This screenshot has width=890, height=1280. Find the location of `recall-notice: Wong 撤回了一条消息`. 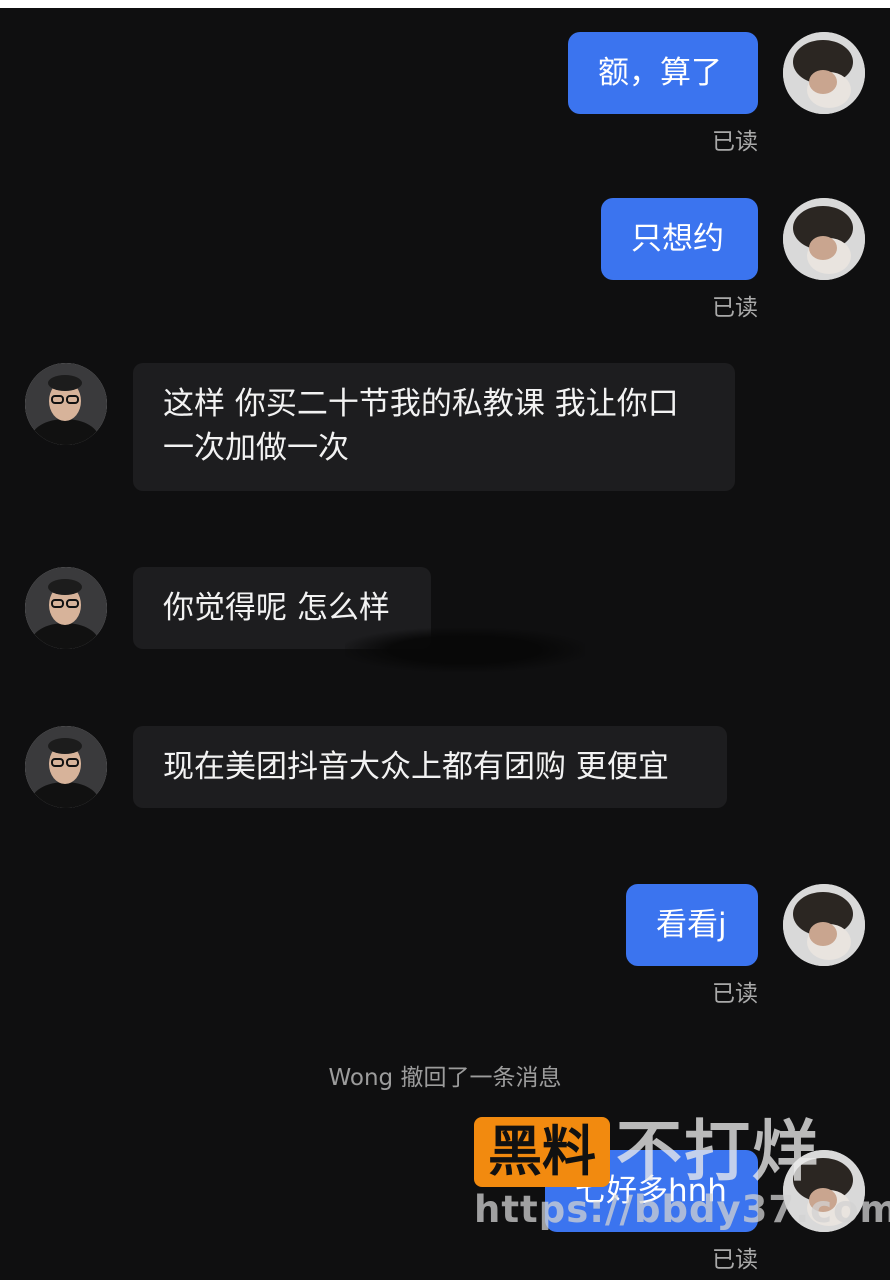

recall-notice: Wong 撤回了一条消息 is located at coordinates (445, 1078).